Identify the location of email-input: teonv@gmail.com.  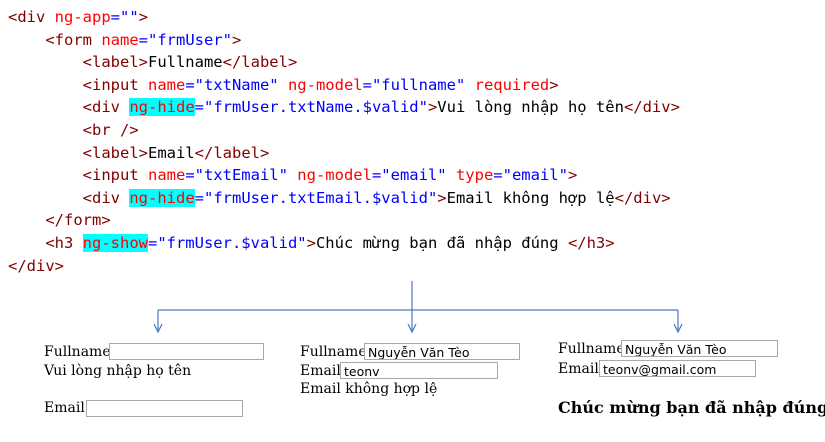
(677, 368).